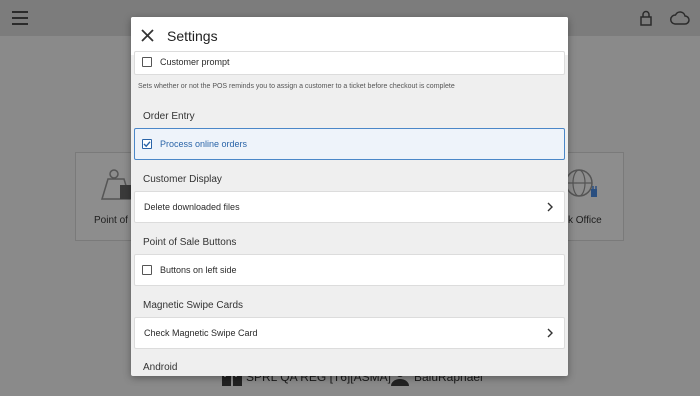 This screenshot has width=700, height=396. What do you see at coordinates (582, 220) in the screenshot?
I see `tile-label-back-office: ck Office` at bounding box center [582, 220].